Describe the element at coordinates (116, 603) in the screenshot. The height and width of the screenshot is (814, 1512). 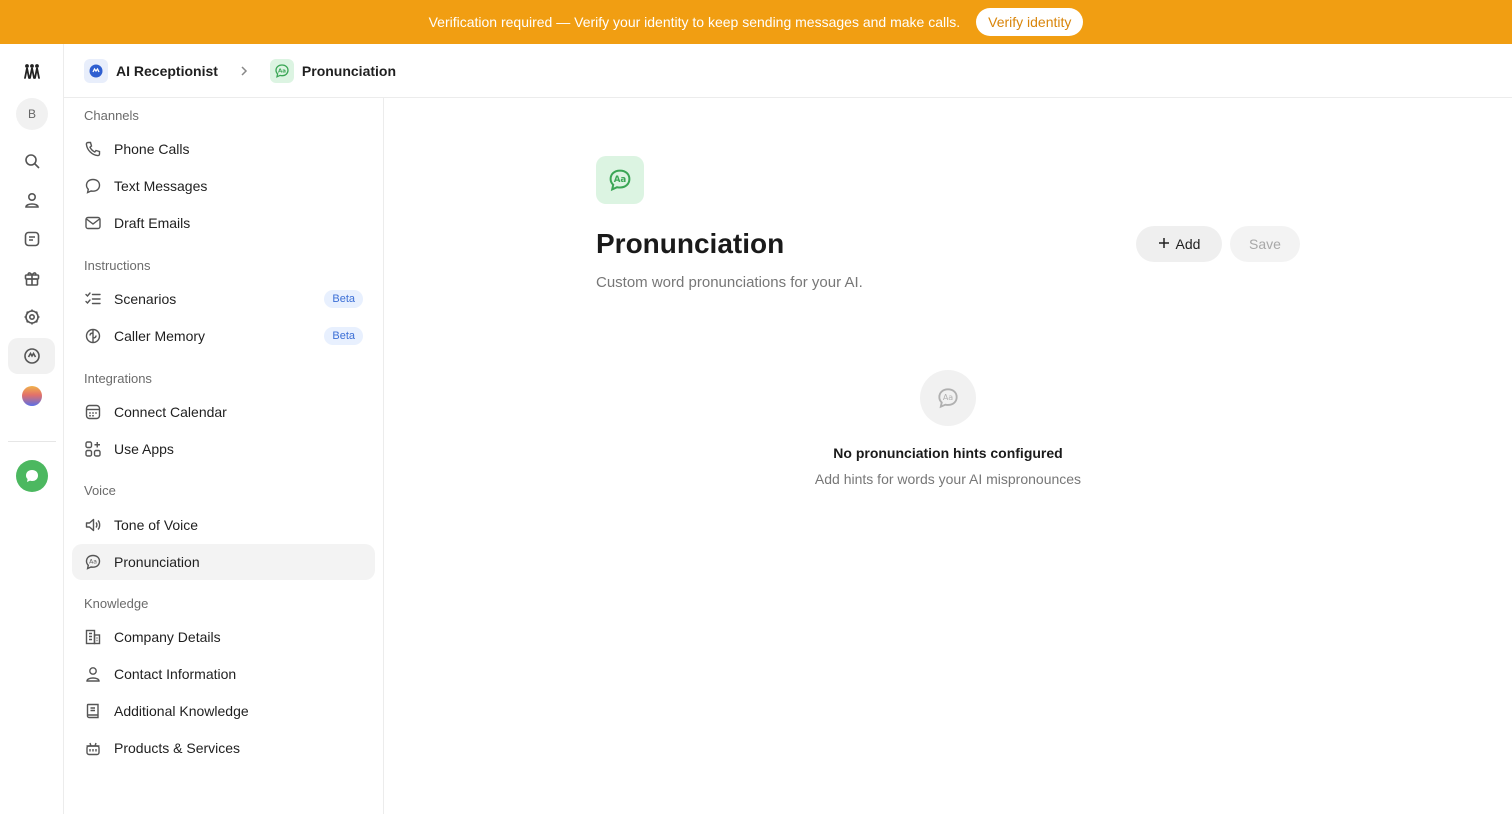
I see `section-label-knowledge: Knowledge` at that location.